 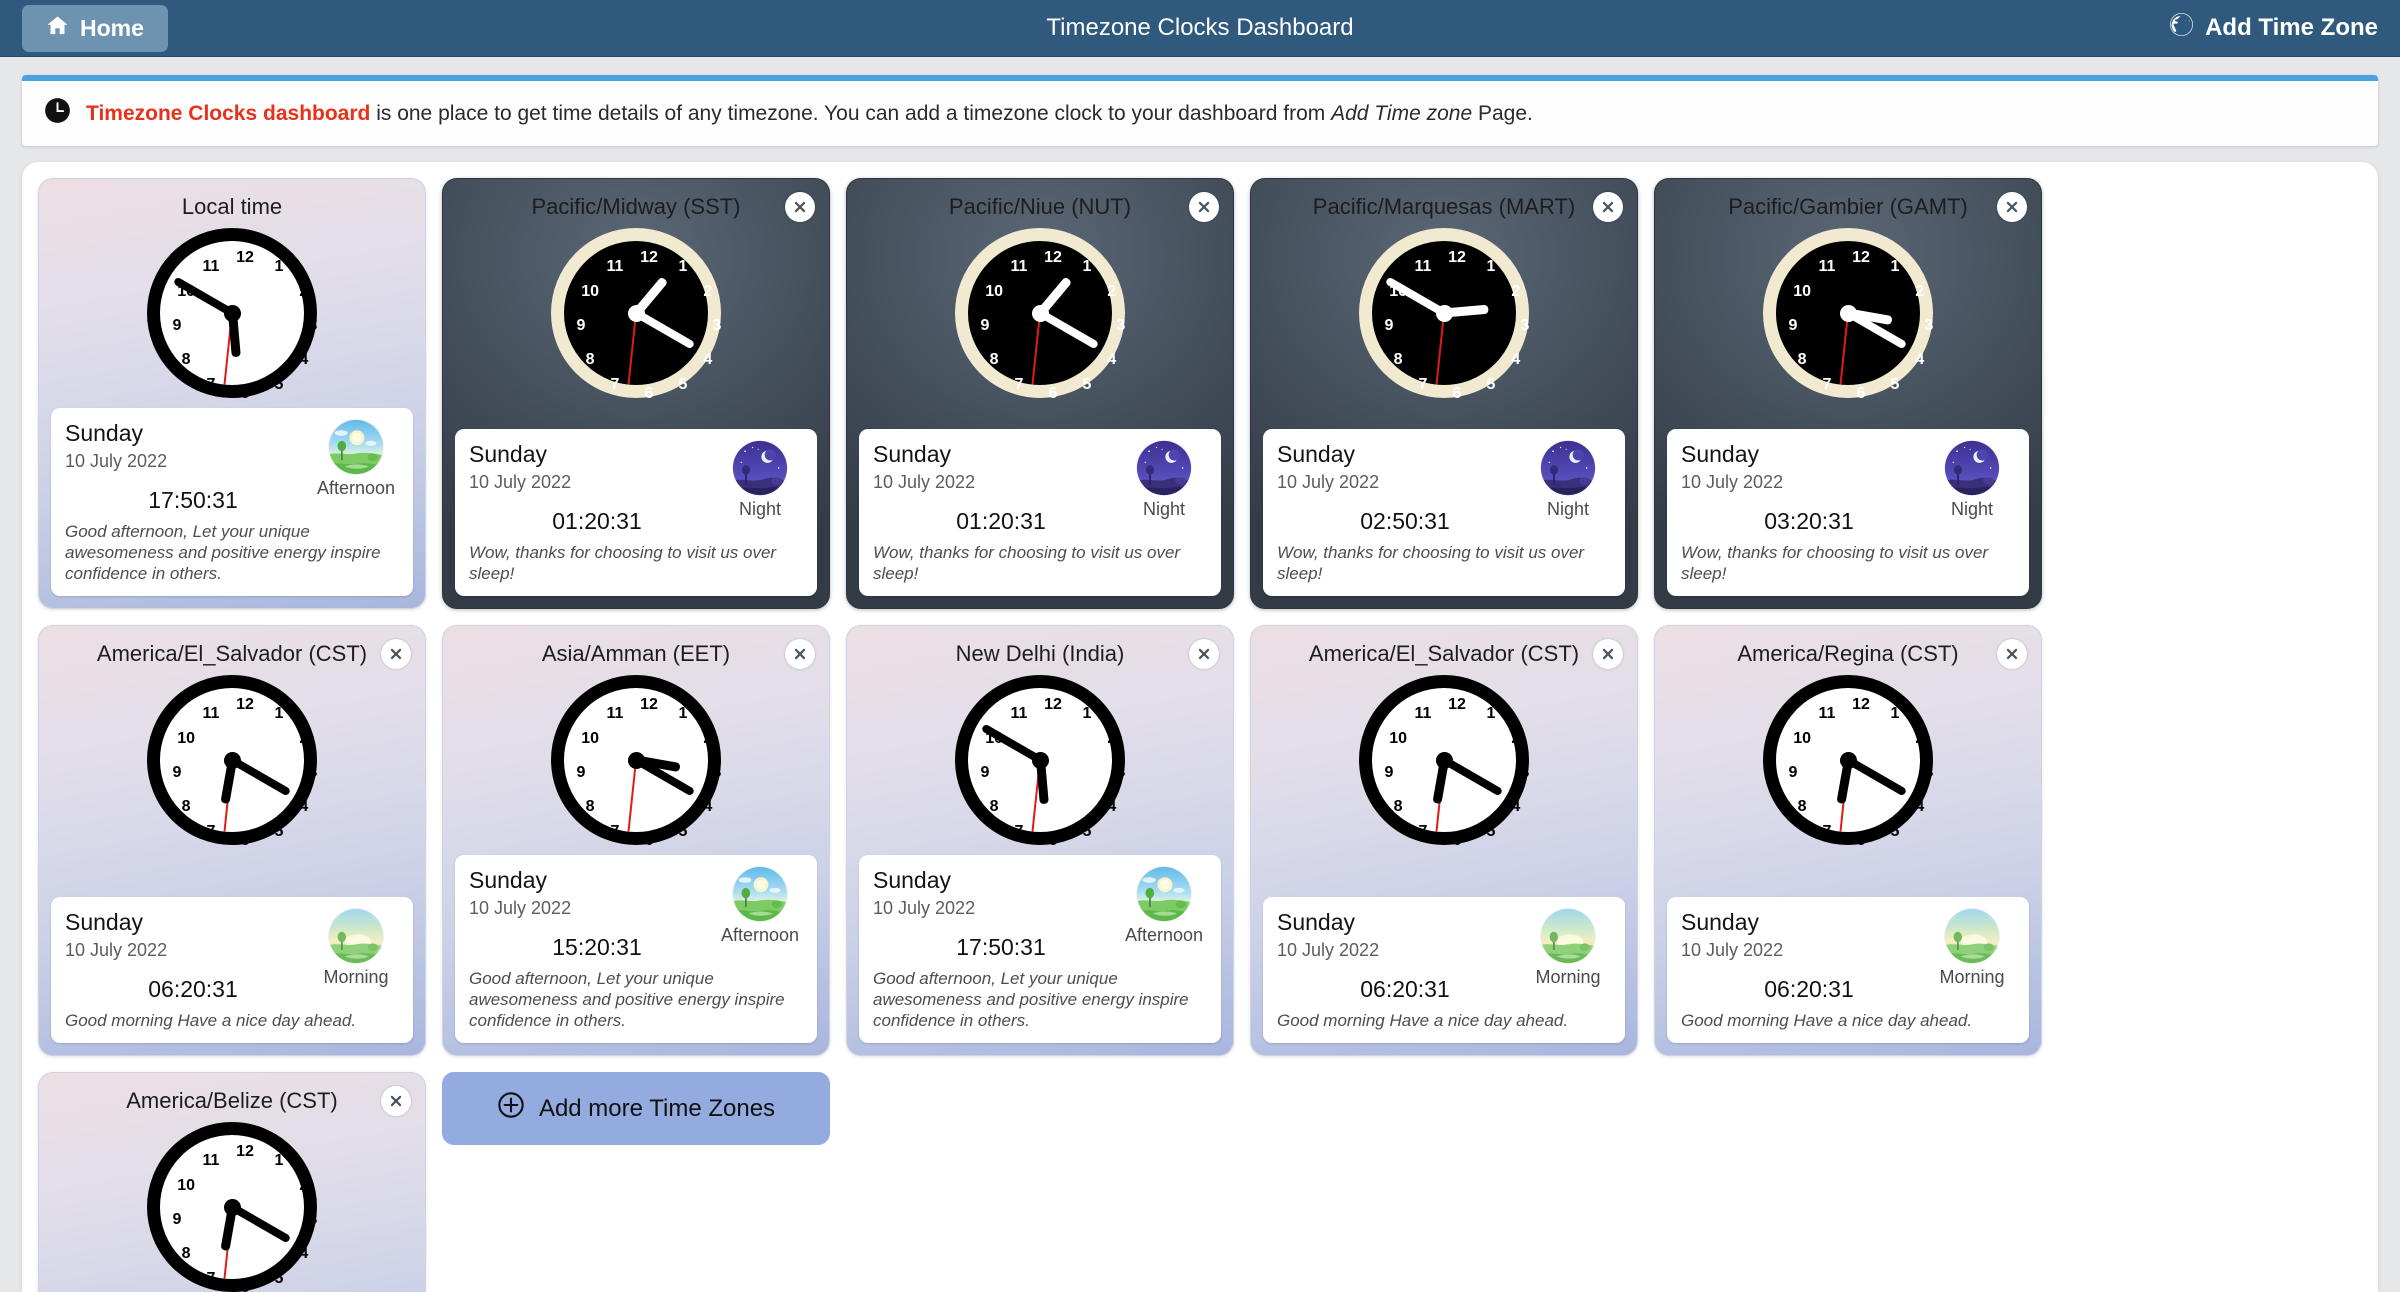 I want to click on card-header: America/El_Salvador (CST), so click(x=1444, y=653).